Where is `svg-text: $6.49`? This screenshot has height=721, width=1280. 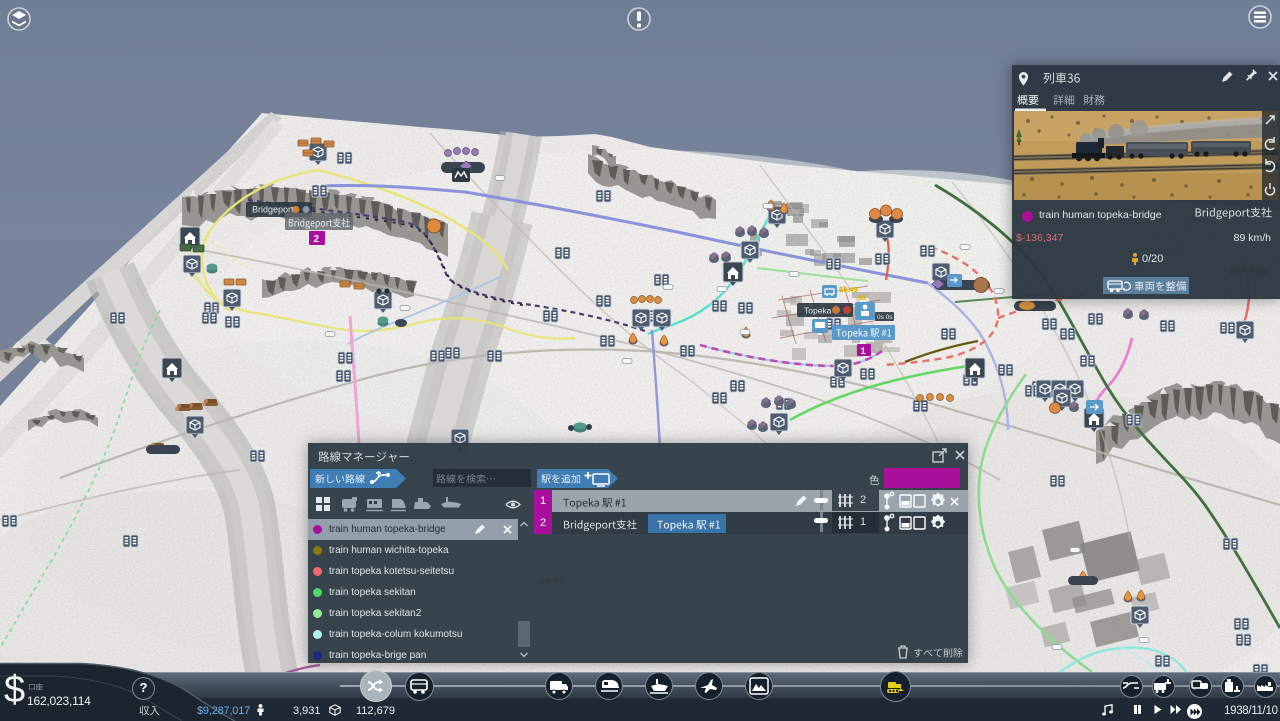 svg-text: $6.49 is located at coordinates (848, 289).